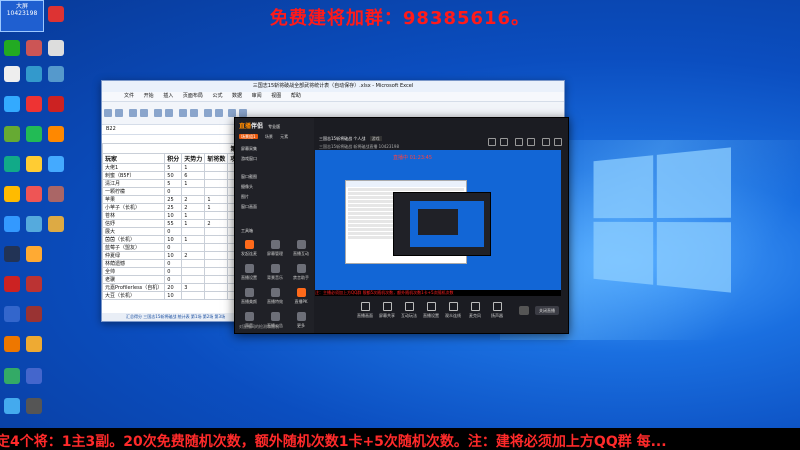  I want to click on table-row: 元嘉Profilerless（自机） 20 3, so click(176, 287).